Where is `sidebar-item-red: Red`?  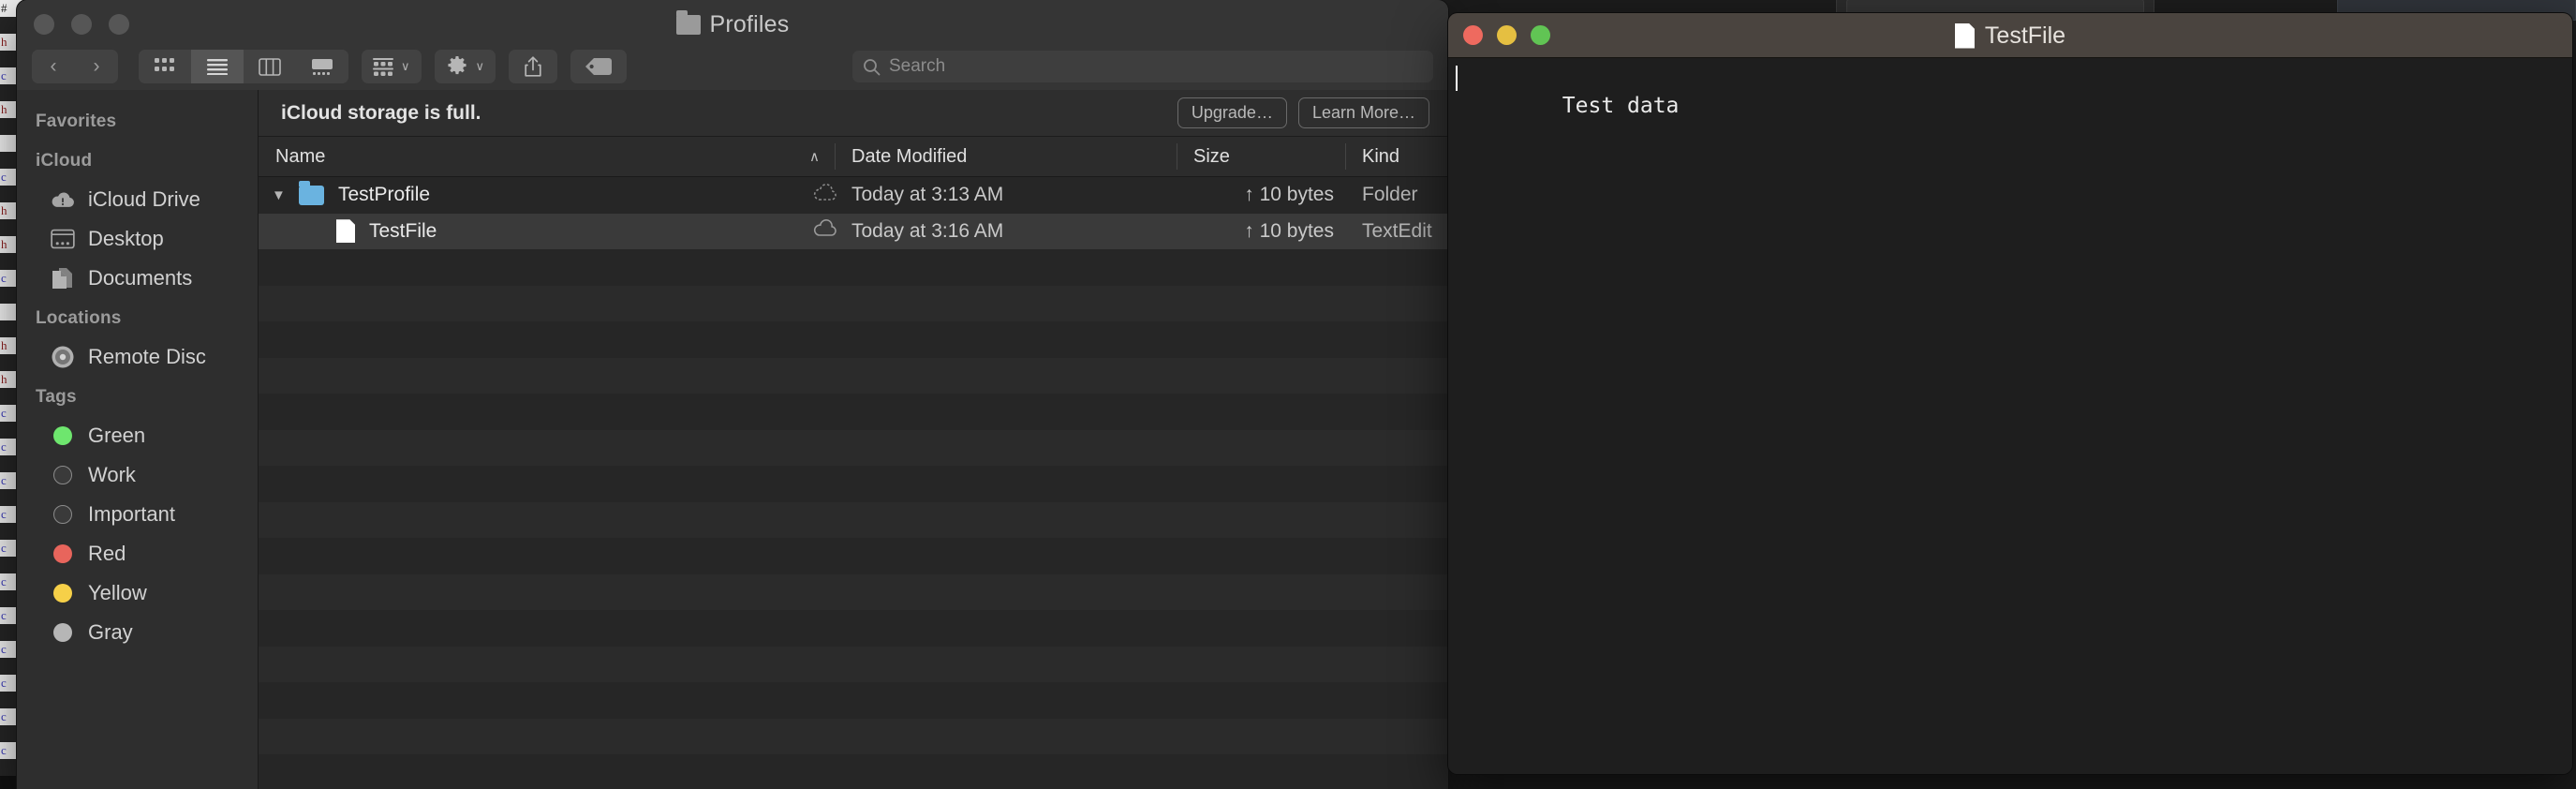 sidebar-item-red: Red is located at coordinates (137, 554).